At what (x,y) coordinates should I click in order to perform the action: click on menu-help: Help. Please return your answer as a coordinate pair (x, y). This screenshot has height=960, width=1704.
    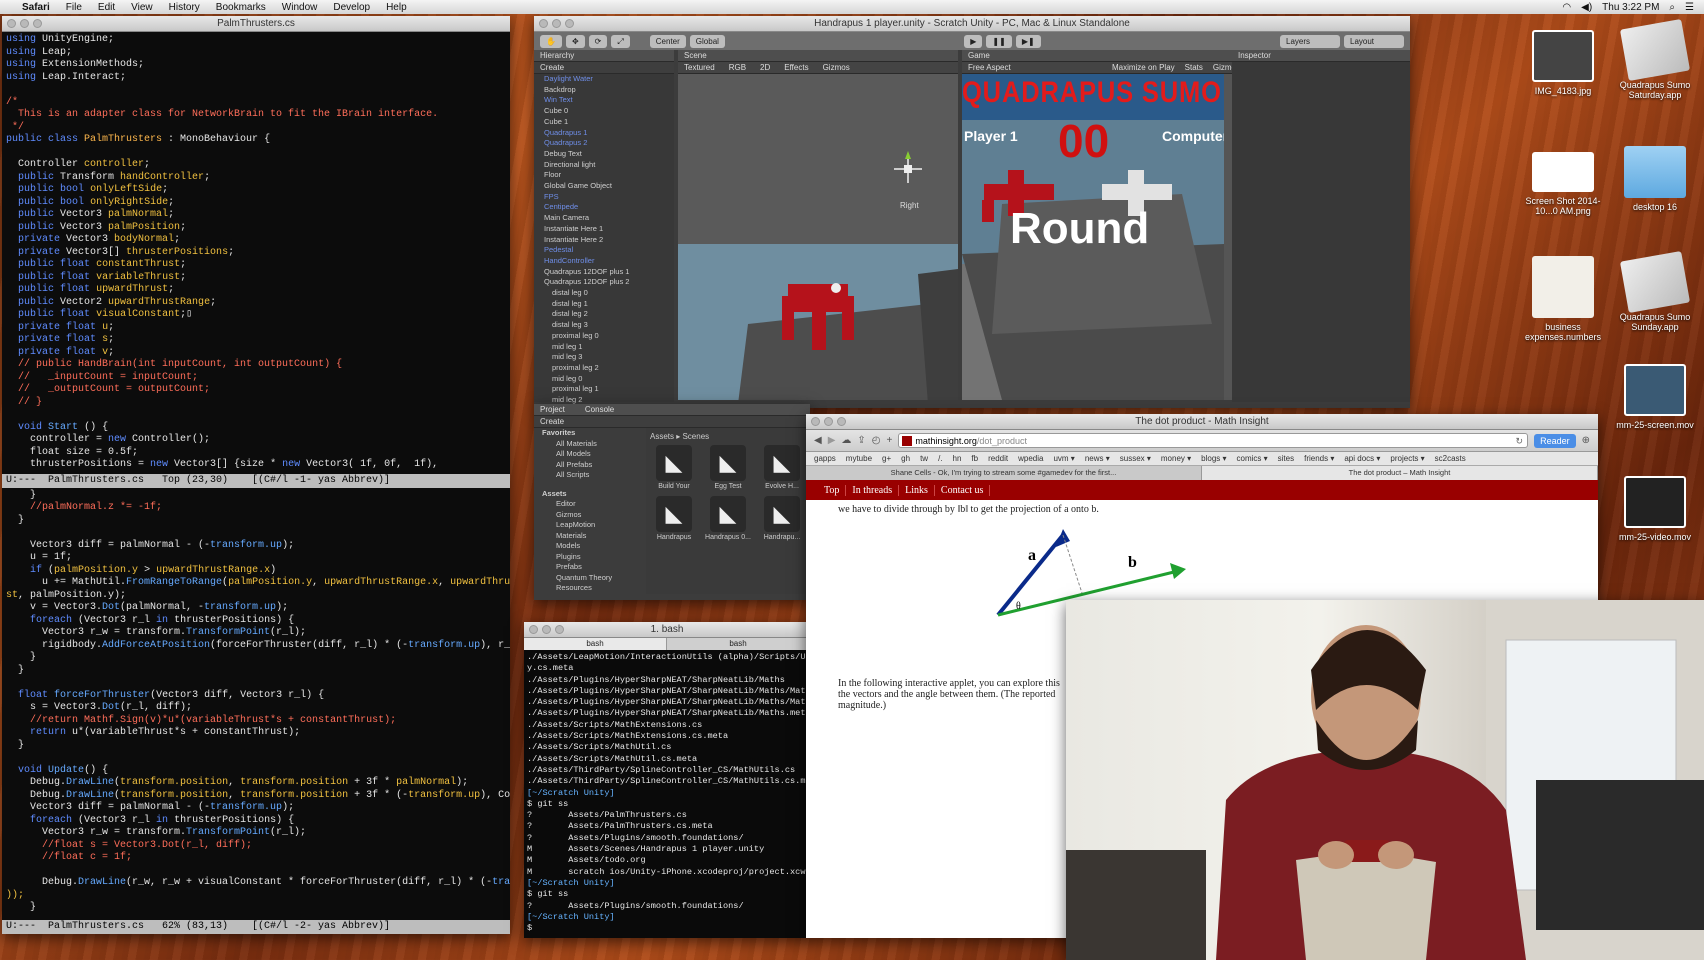
    Looking at the image, I should click on (396, 7).